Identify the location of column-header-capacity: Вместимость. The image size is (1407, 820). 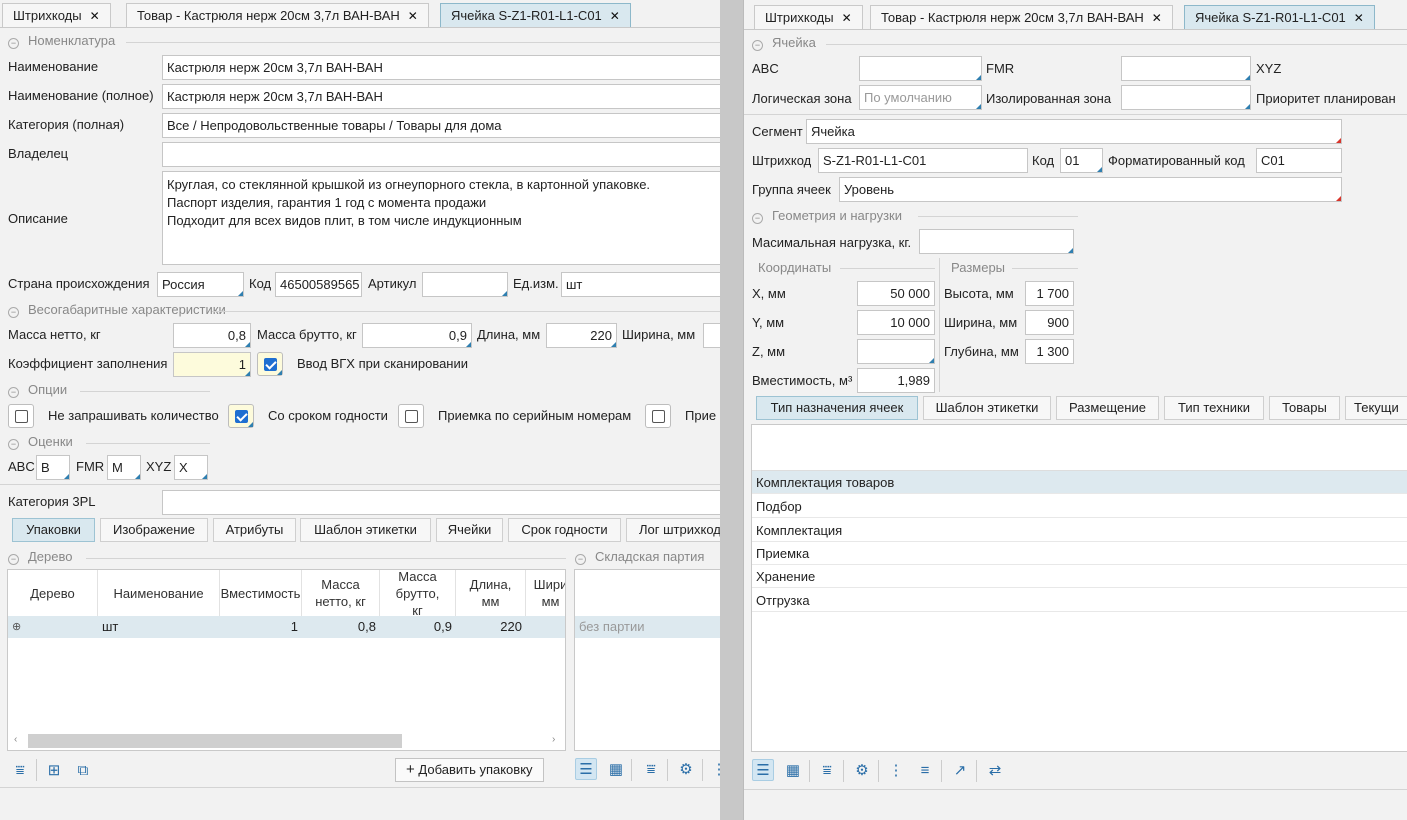
(261, 593).